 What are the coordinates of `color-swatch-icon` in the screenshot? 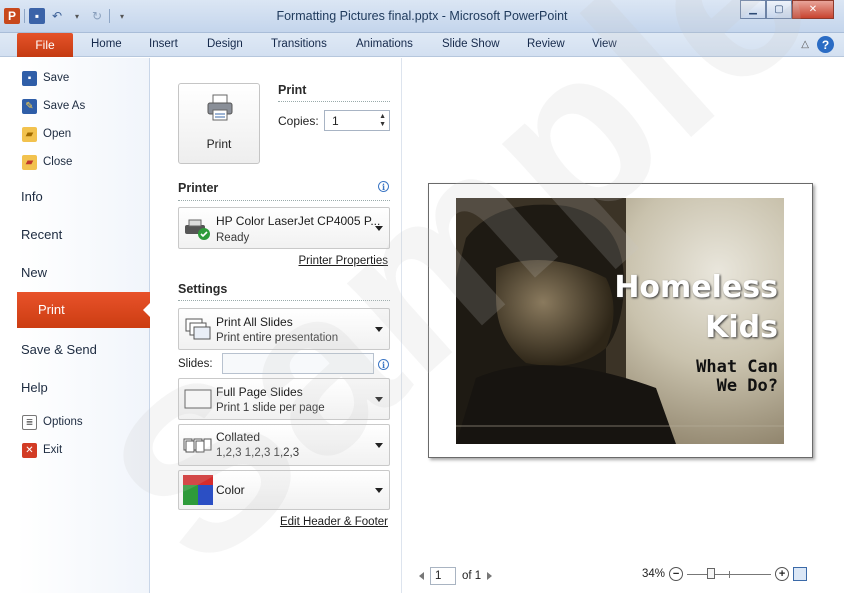 It's located at (198, 490).